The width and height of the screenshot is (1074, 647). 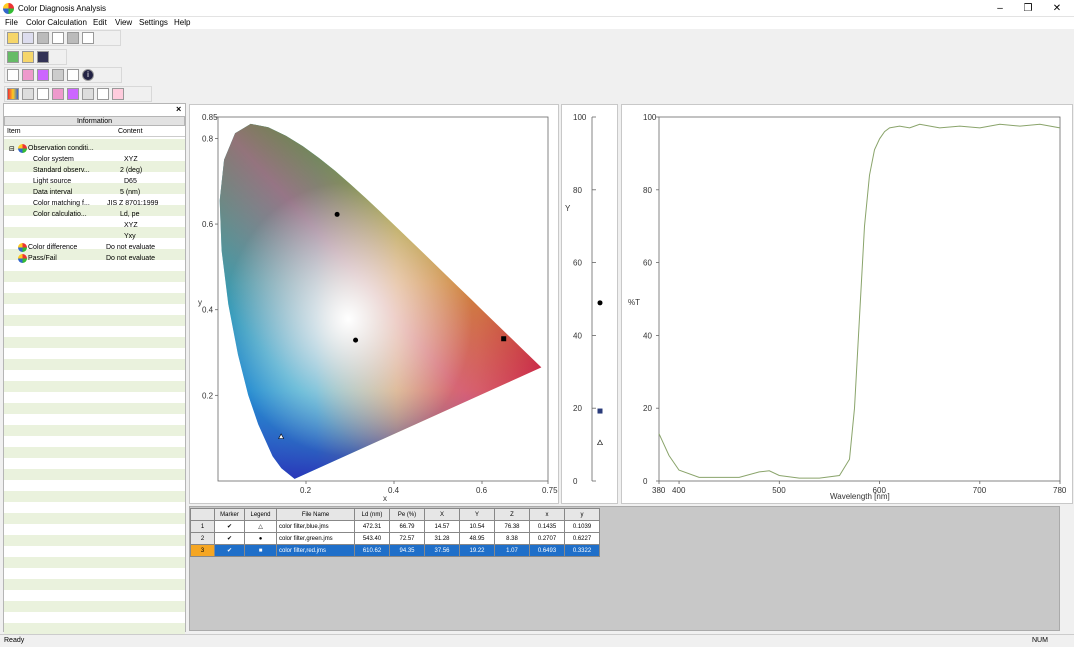 What do you see at coordinates (12, 149) in the screenshot?
I see `tree-expander: ⊟` at bounding box center [12, 149].